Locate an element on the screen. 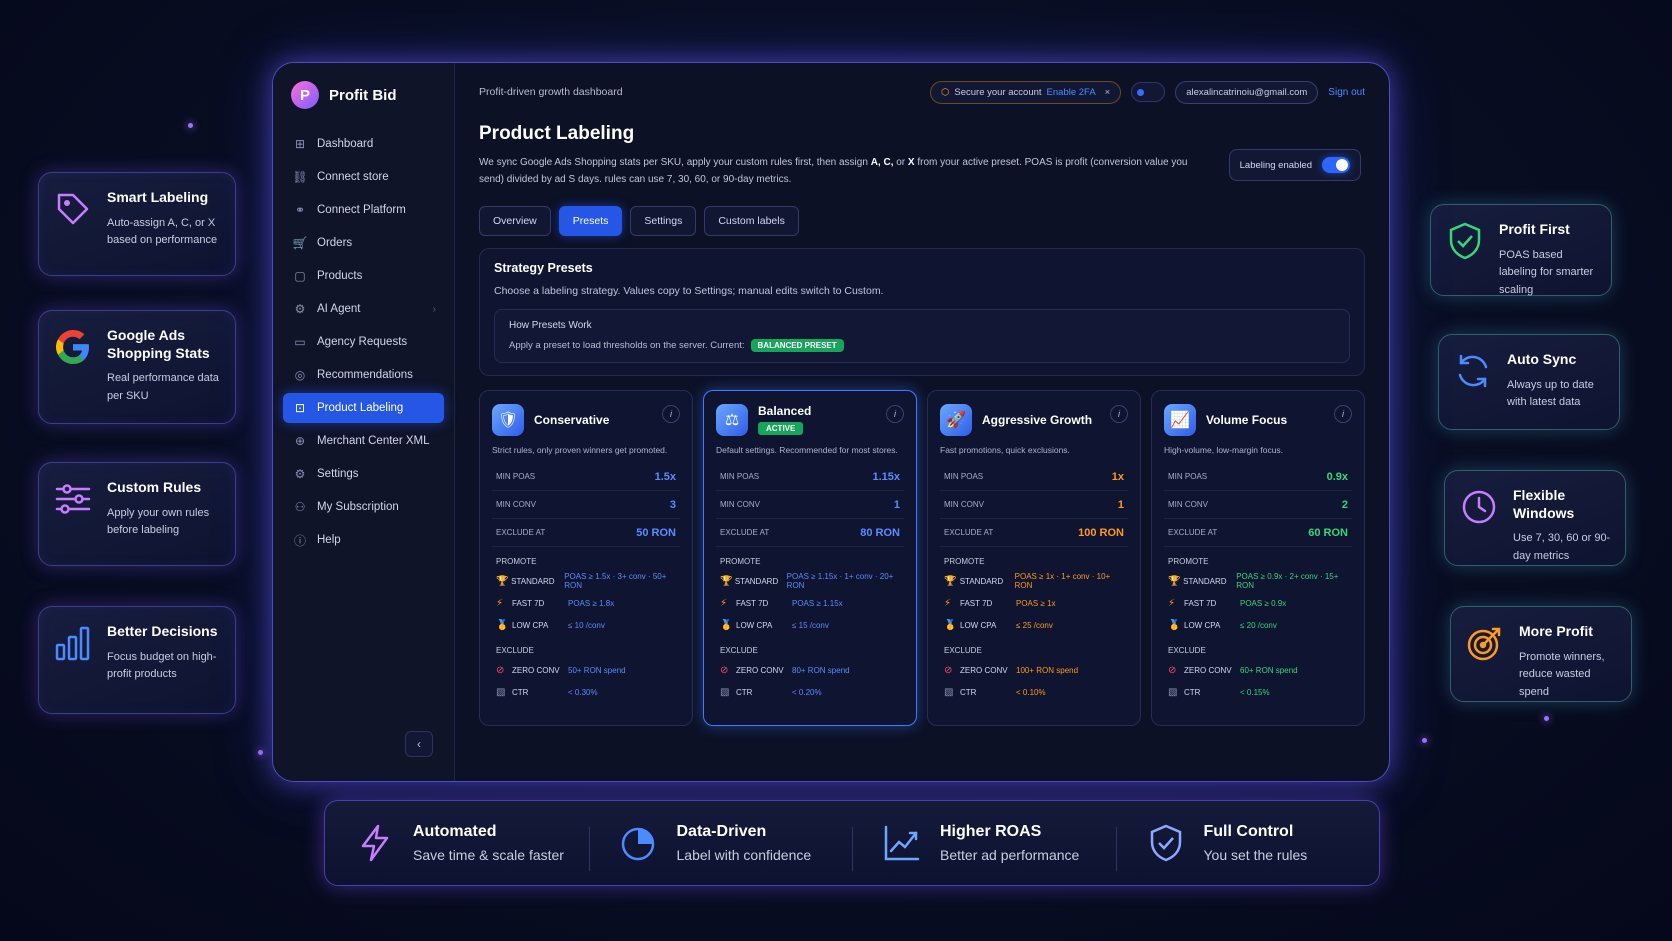  sidebar-item-label: AI Agent is located at coordinates (339, 309).